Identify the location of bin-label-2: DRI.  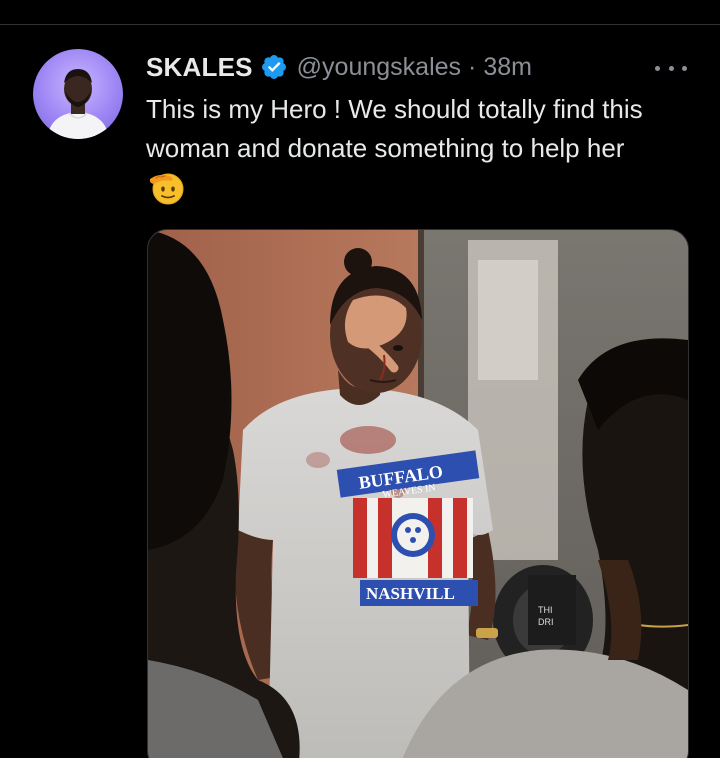
(546, 622).